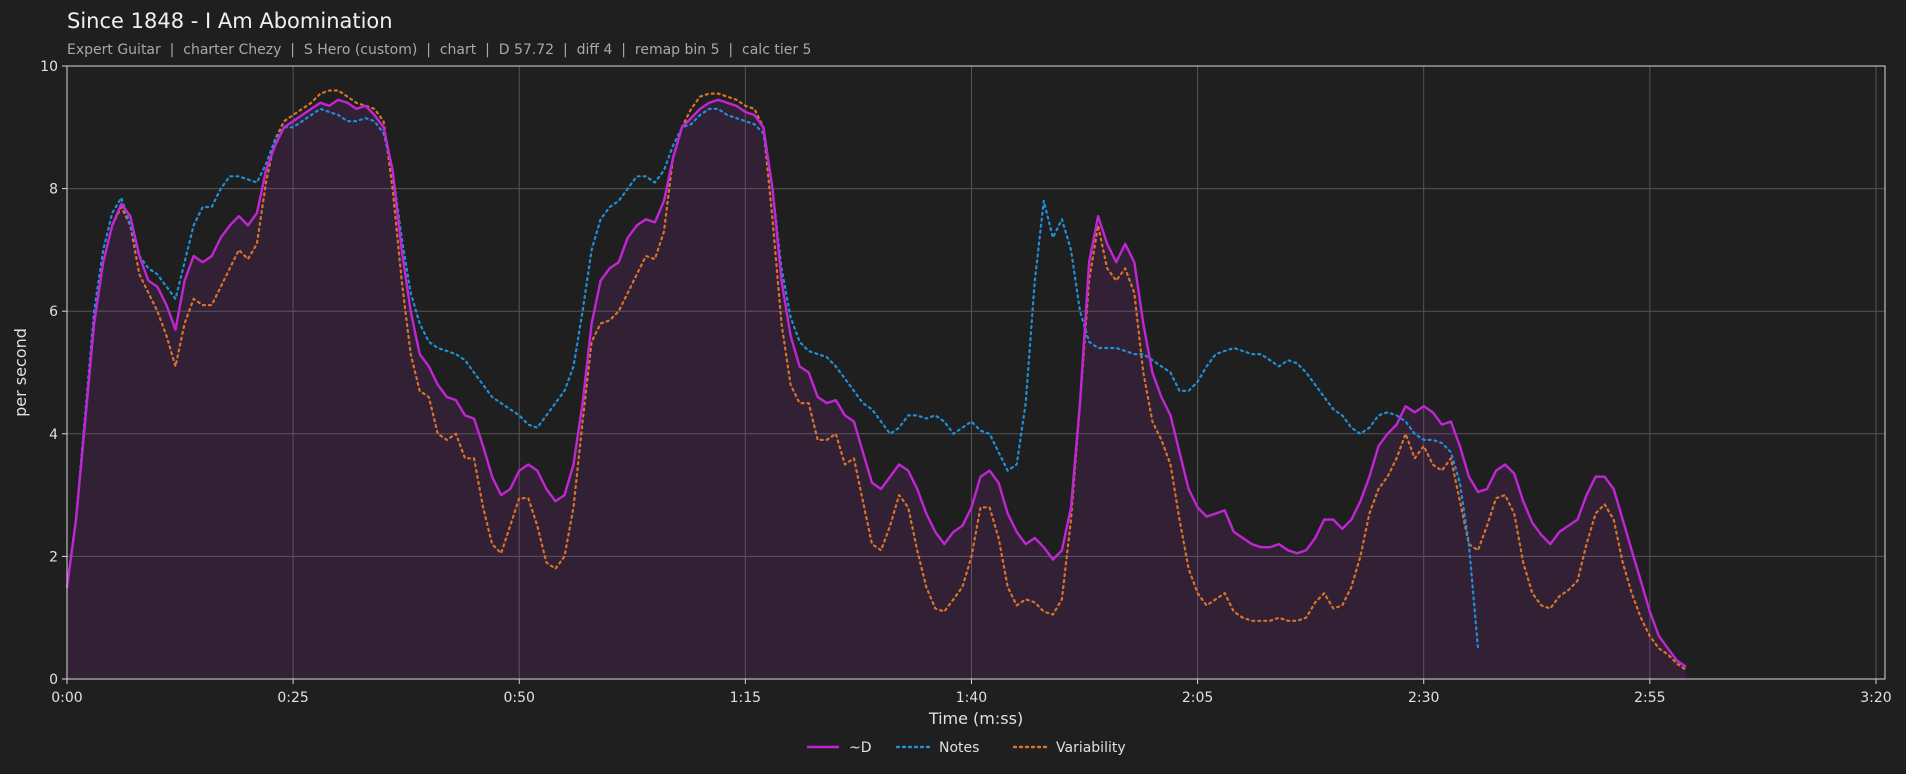  Describe the element at coordinates (971, 698) in the screenshot. I see `x-tick-label: 1:40` at that location.